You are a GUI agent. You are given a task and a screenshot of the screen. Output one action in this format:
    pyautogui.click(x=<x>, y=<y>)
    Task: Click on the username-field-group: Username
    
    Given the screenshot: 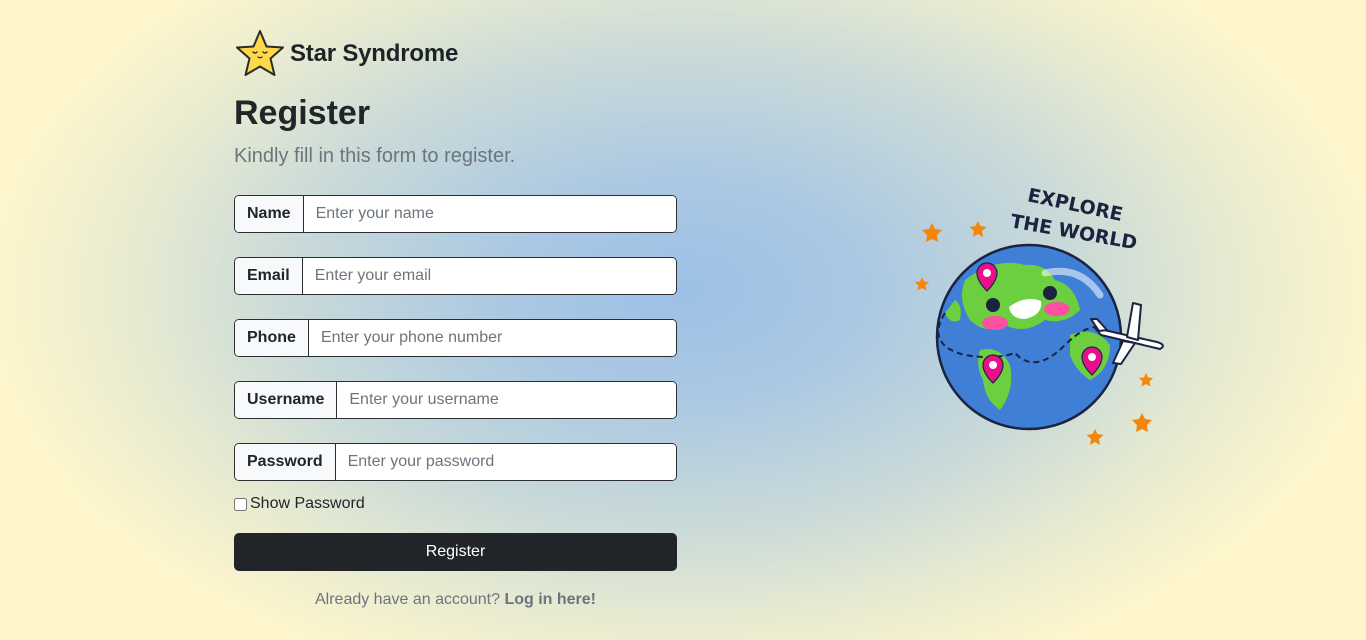 What is the action you would take?
    pyautogui.click(x=455, y=400)
    